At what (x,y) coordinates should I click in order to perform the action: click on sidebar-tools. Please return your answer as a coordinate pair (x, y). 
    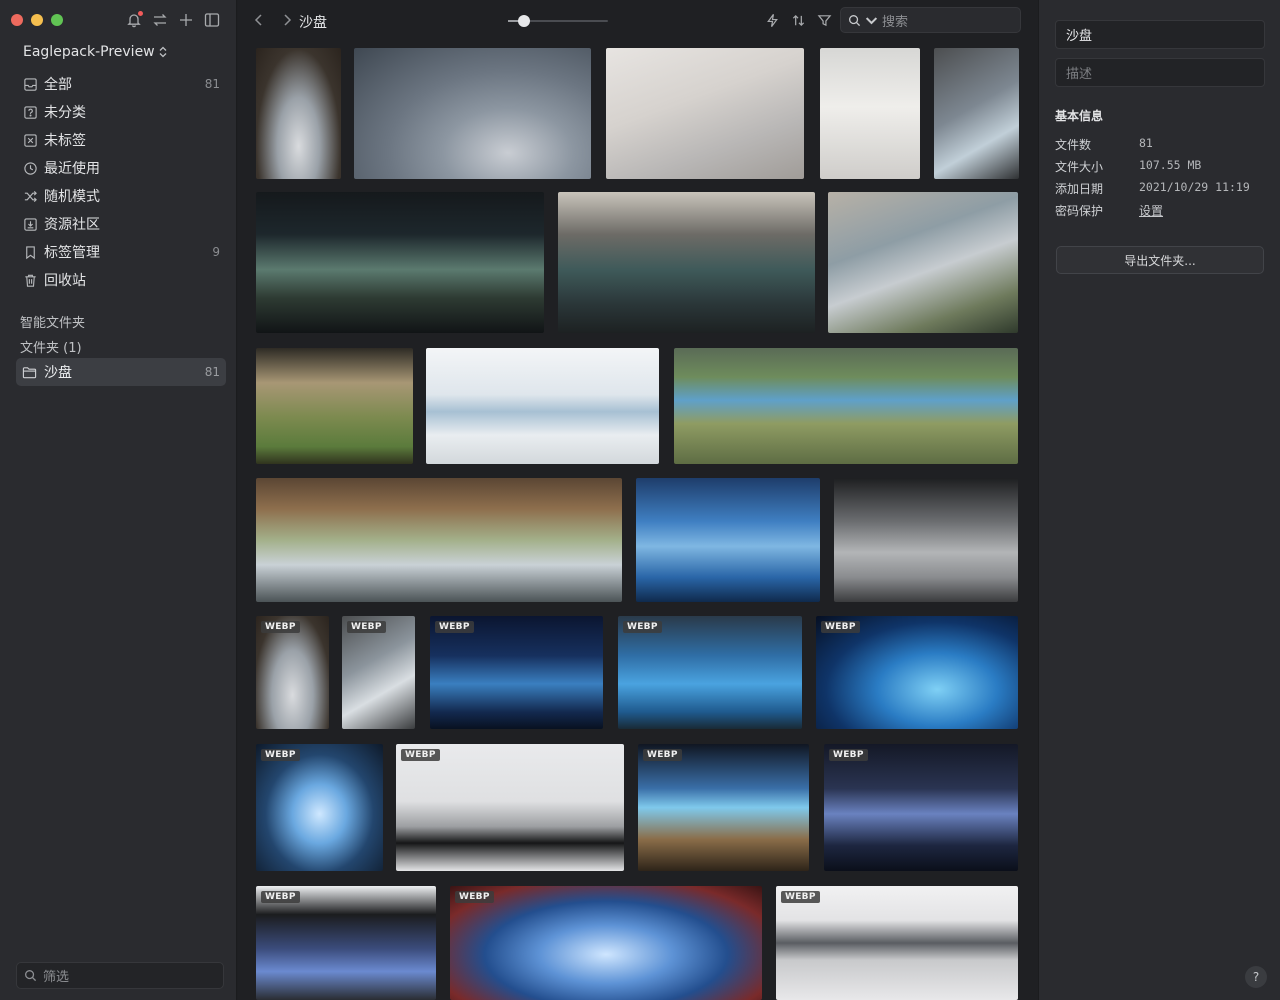
    Looking at the image, I should click on (173, 19).